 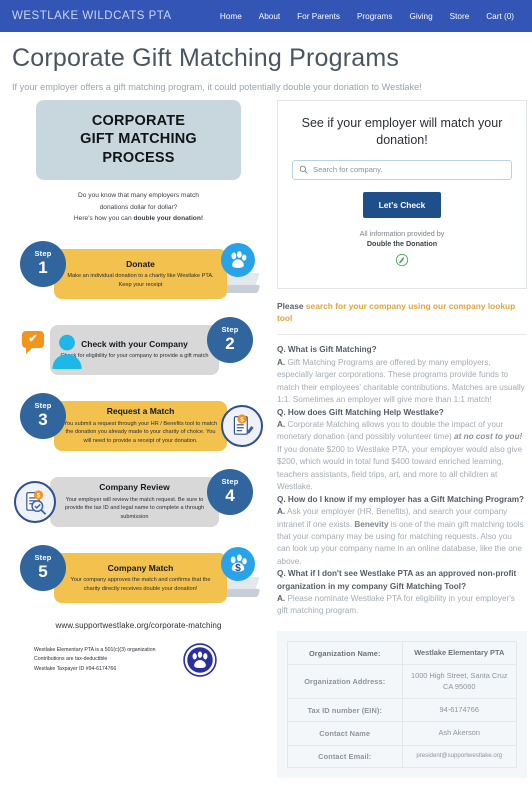 I want to click on page-title: Corporate Gift Matching Programs, so click(x=206, y=58).